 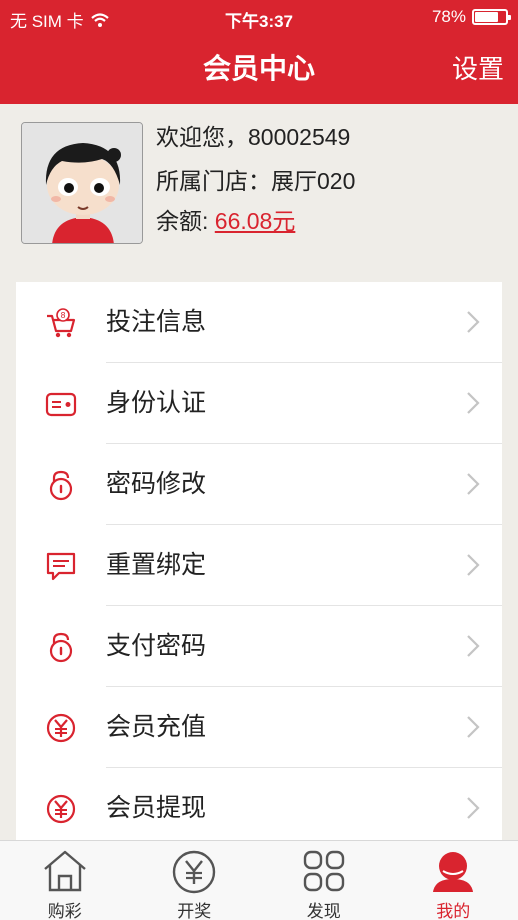 I want to click on avatar-cartoon-icon, so click(x=82, y=183).